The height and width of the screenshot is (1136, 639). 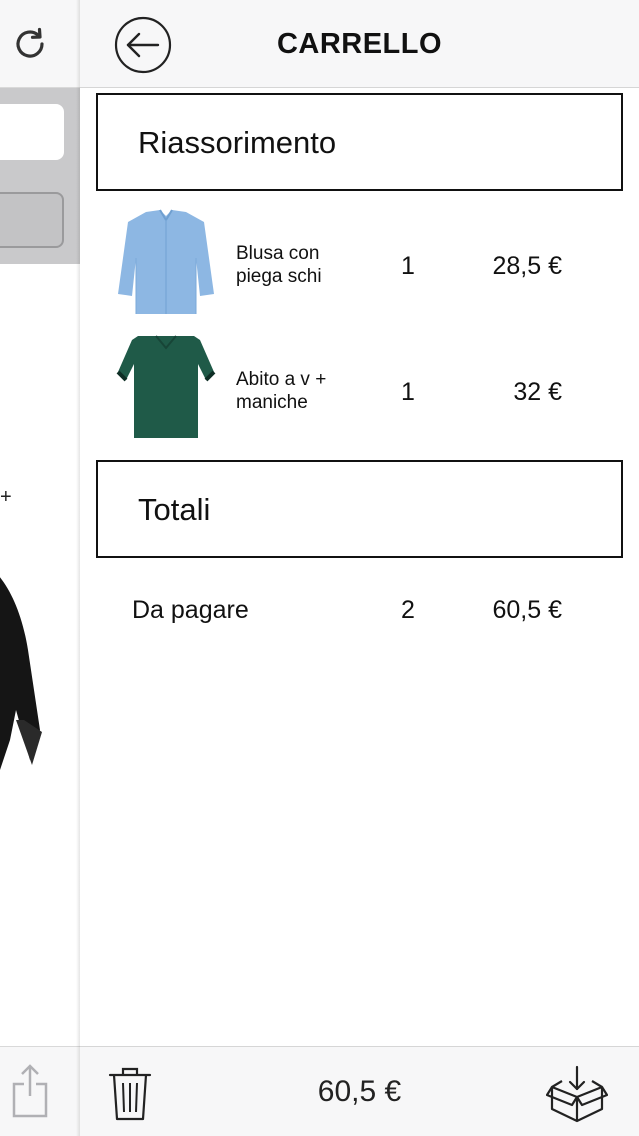 What do you see at coordinates (30, 1091) in the screenshot?
I see `share-icon` at bounding box center [30, 1091].